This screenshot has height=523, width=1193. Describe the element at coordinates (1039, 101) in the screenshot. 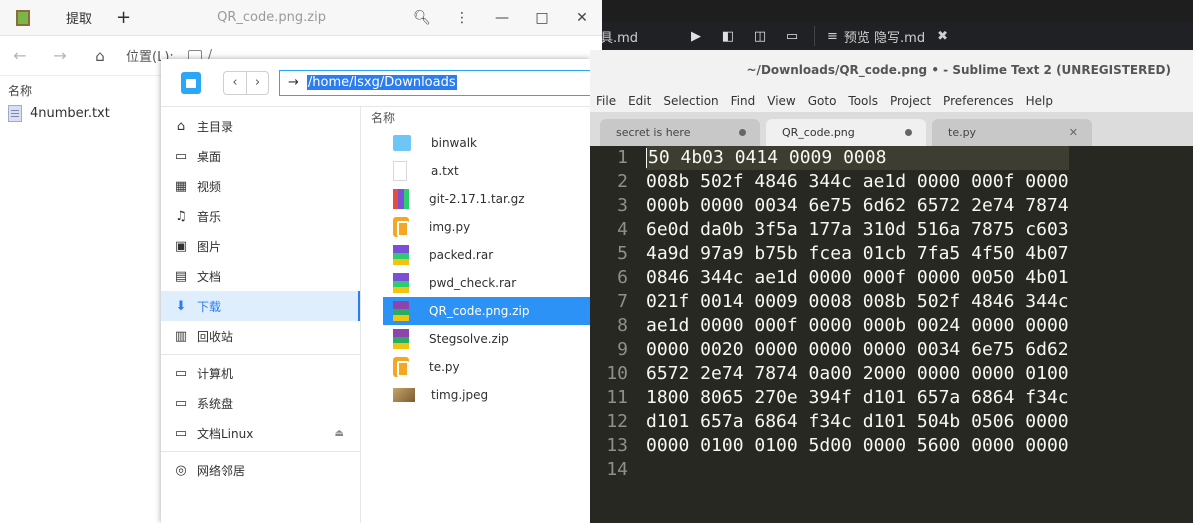

I see `menu-help: Help` at that location.